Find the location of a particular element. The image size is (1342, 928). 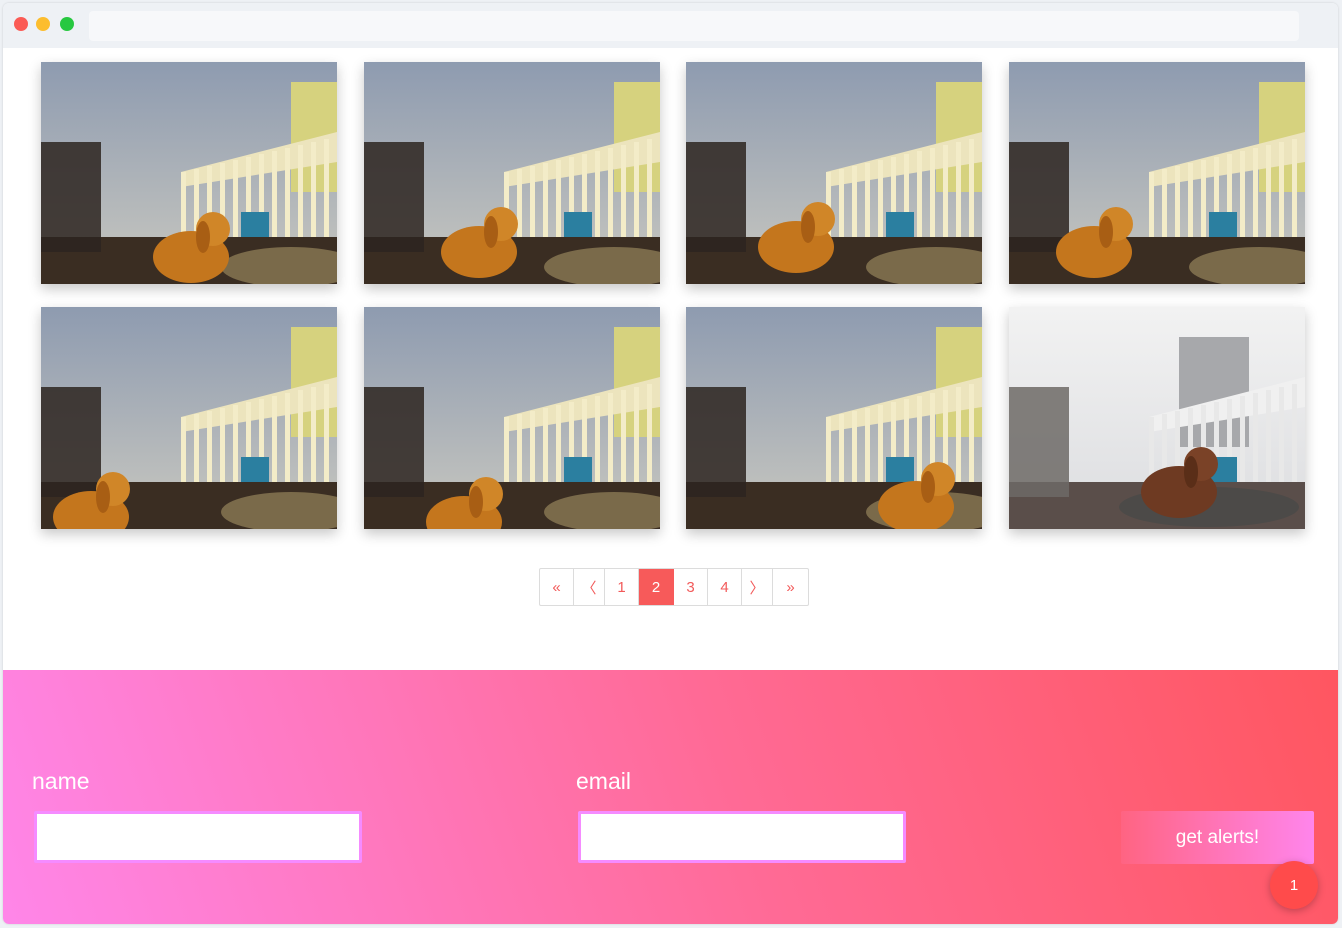

pagination: « 〈 1 2 3 4 〉 » is located at coordinates (674, 587).